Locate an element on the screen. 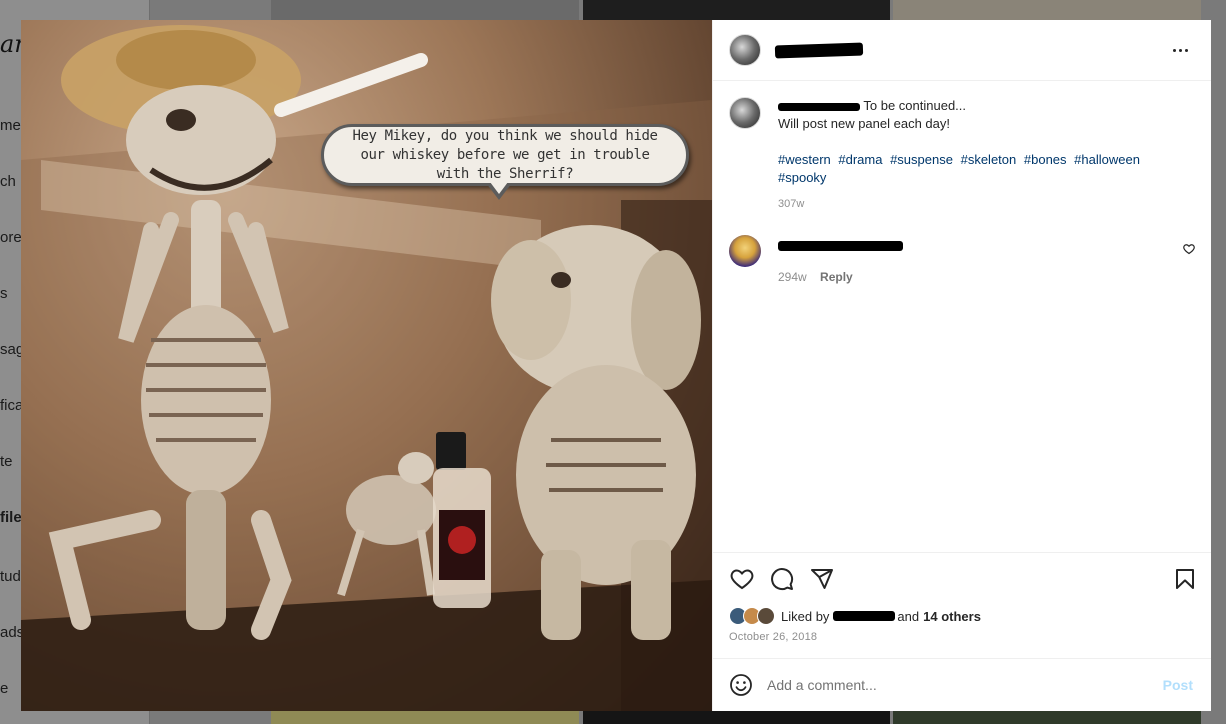 The width and height of the screenshot is (1226, 724). comment-input is located at coordinates (957, 685).